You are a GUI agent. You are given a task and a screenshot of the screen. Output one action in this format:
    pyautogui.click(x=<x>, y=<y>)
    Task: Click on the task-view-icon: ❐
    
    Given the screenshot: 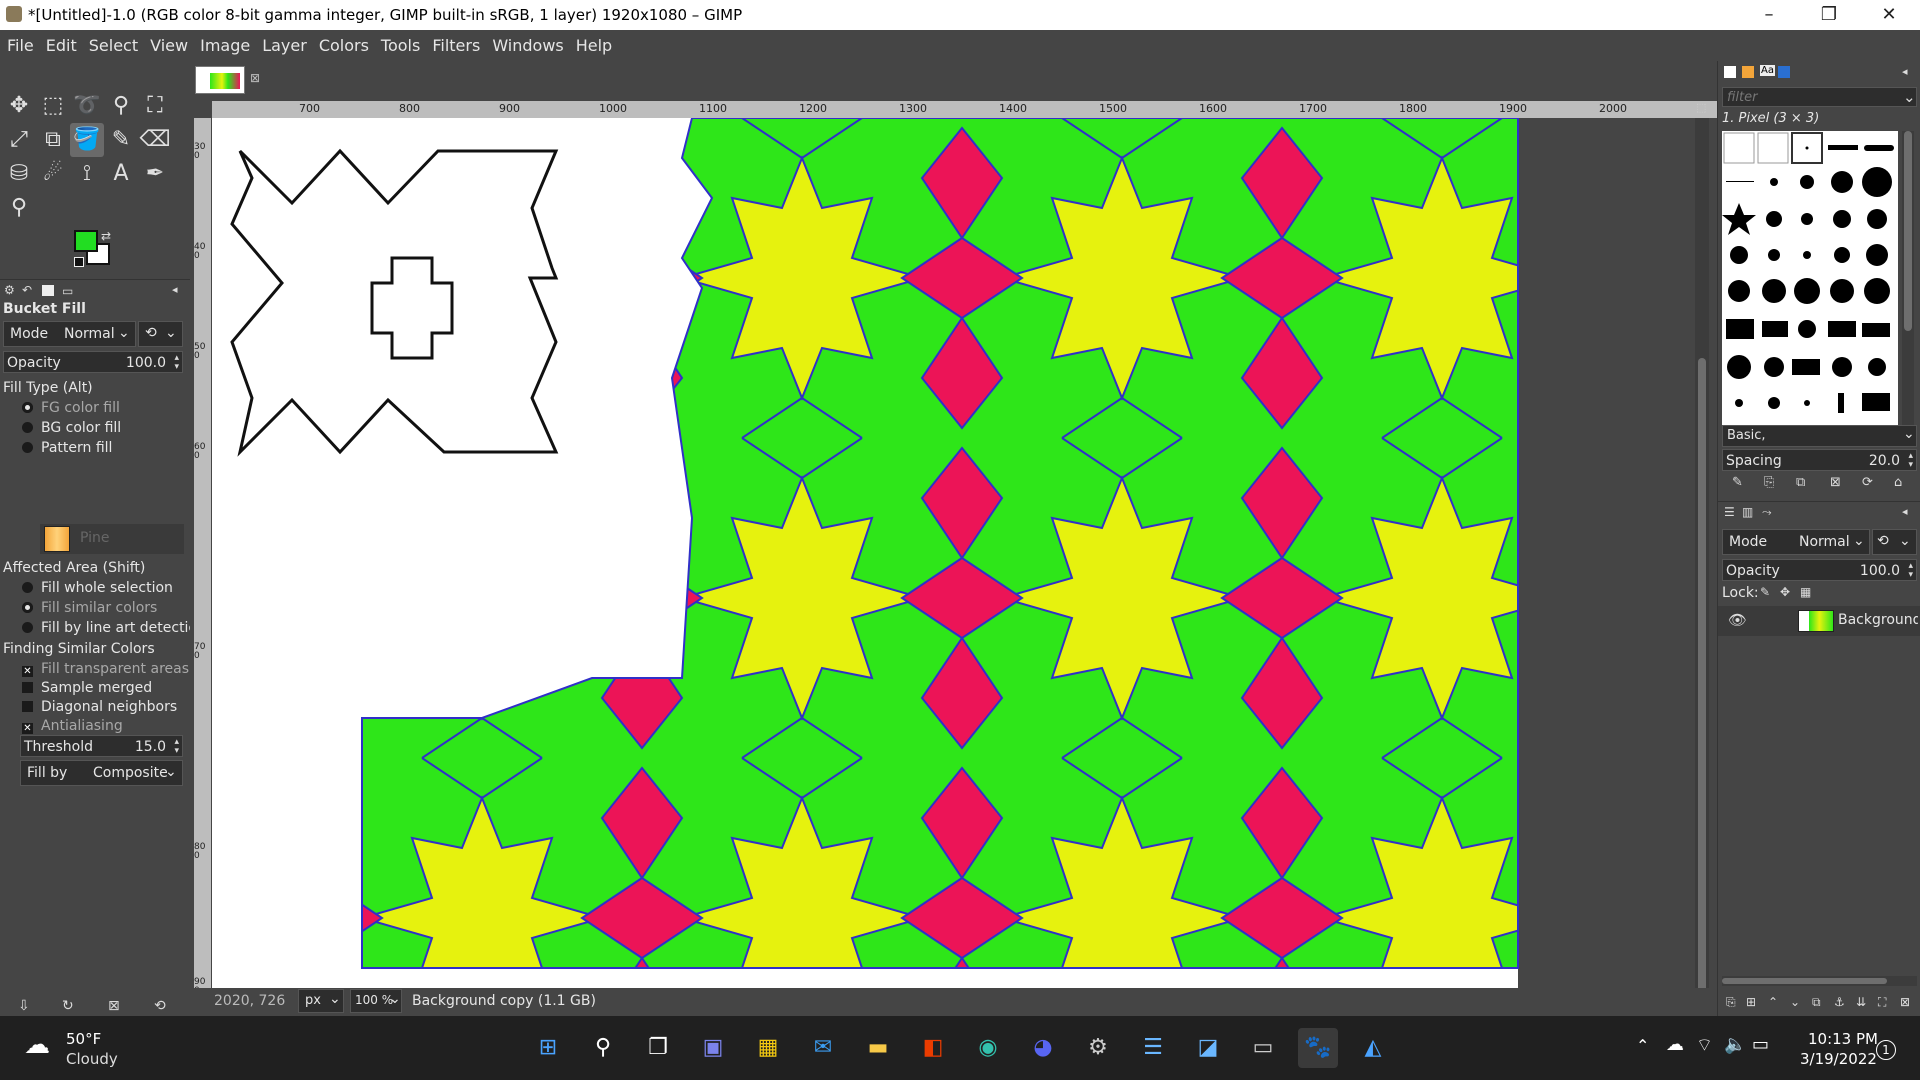 What is the action you would take?
    pyautogui.click(x=658, y=1048)
    